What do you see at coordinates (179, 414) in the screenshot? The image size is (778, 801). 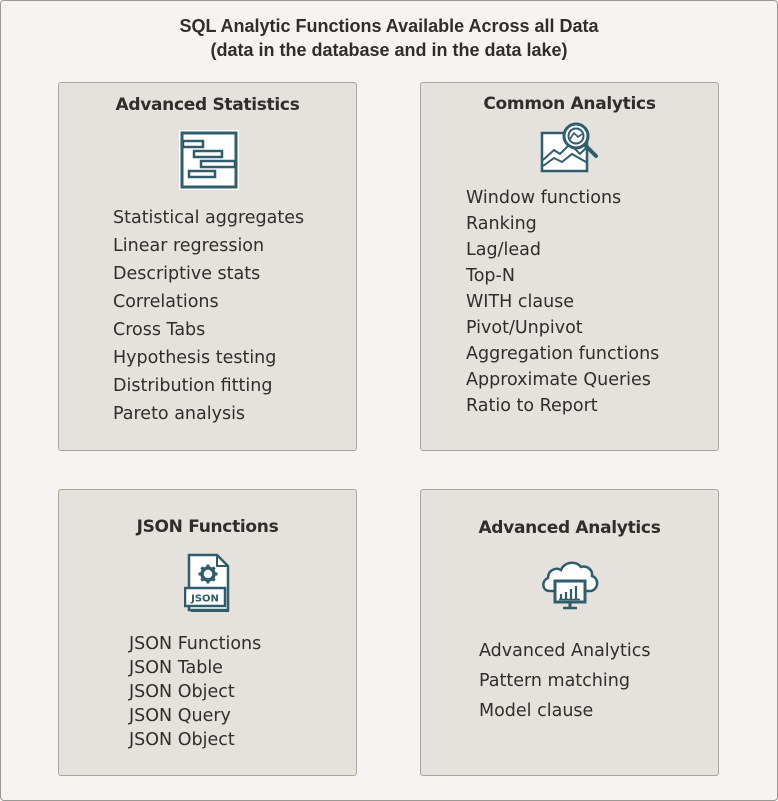 I see `list-item: Pareto analysis` at bounding box center [179, 414].